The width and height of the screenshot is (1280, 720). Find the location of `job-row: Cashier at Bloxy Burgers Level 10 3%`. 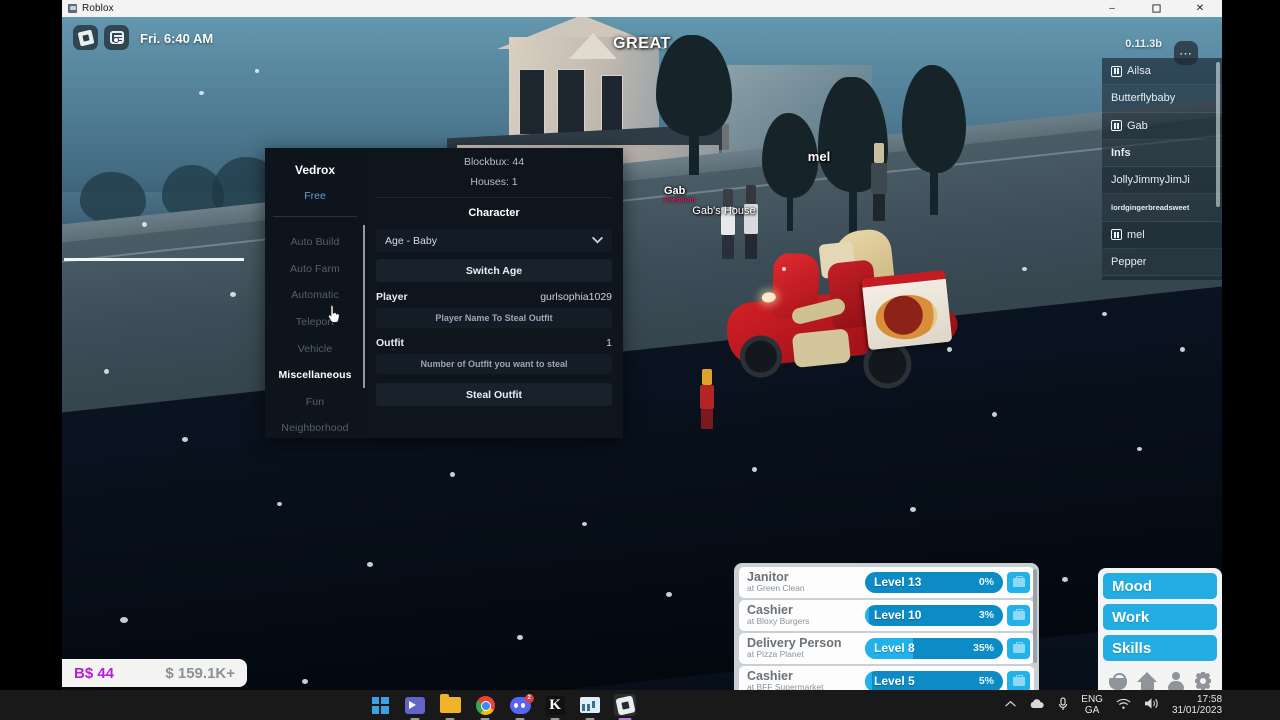

job-row: Cashier at Bloxy Burgers Level 10 3% is located at coordinates (886, 615).